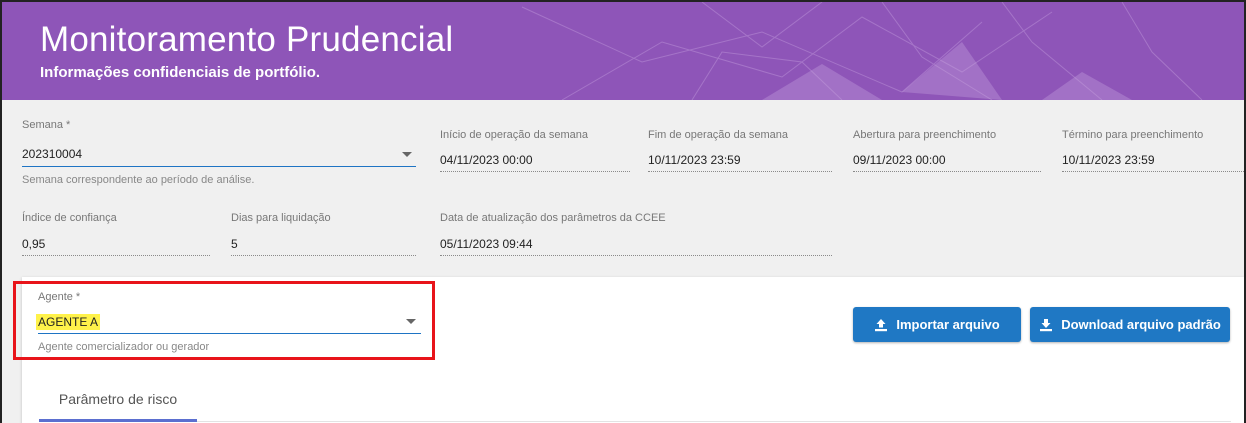 The image size is (1246, 423). I want to click on semana-select: Semana *, so click(46, 125).